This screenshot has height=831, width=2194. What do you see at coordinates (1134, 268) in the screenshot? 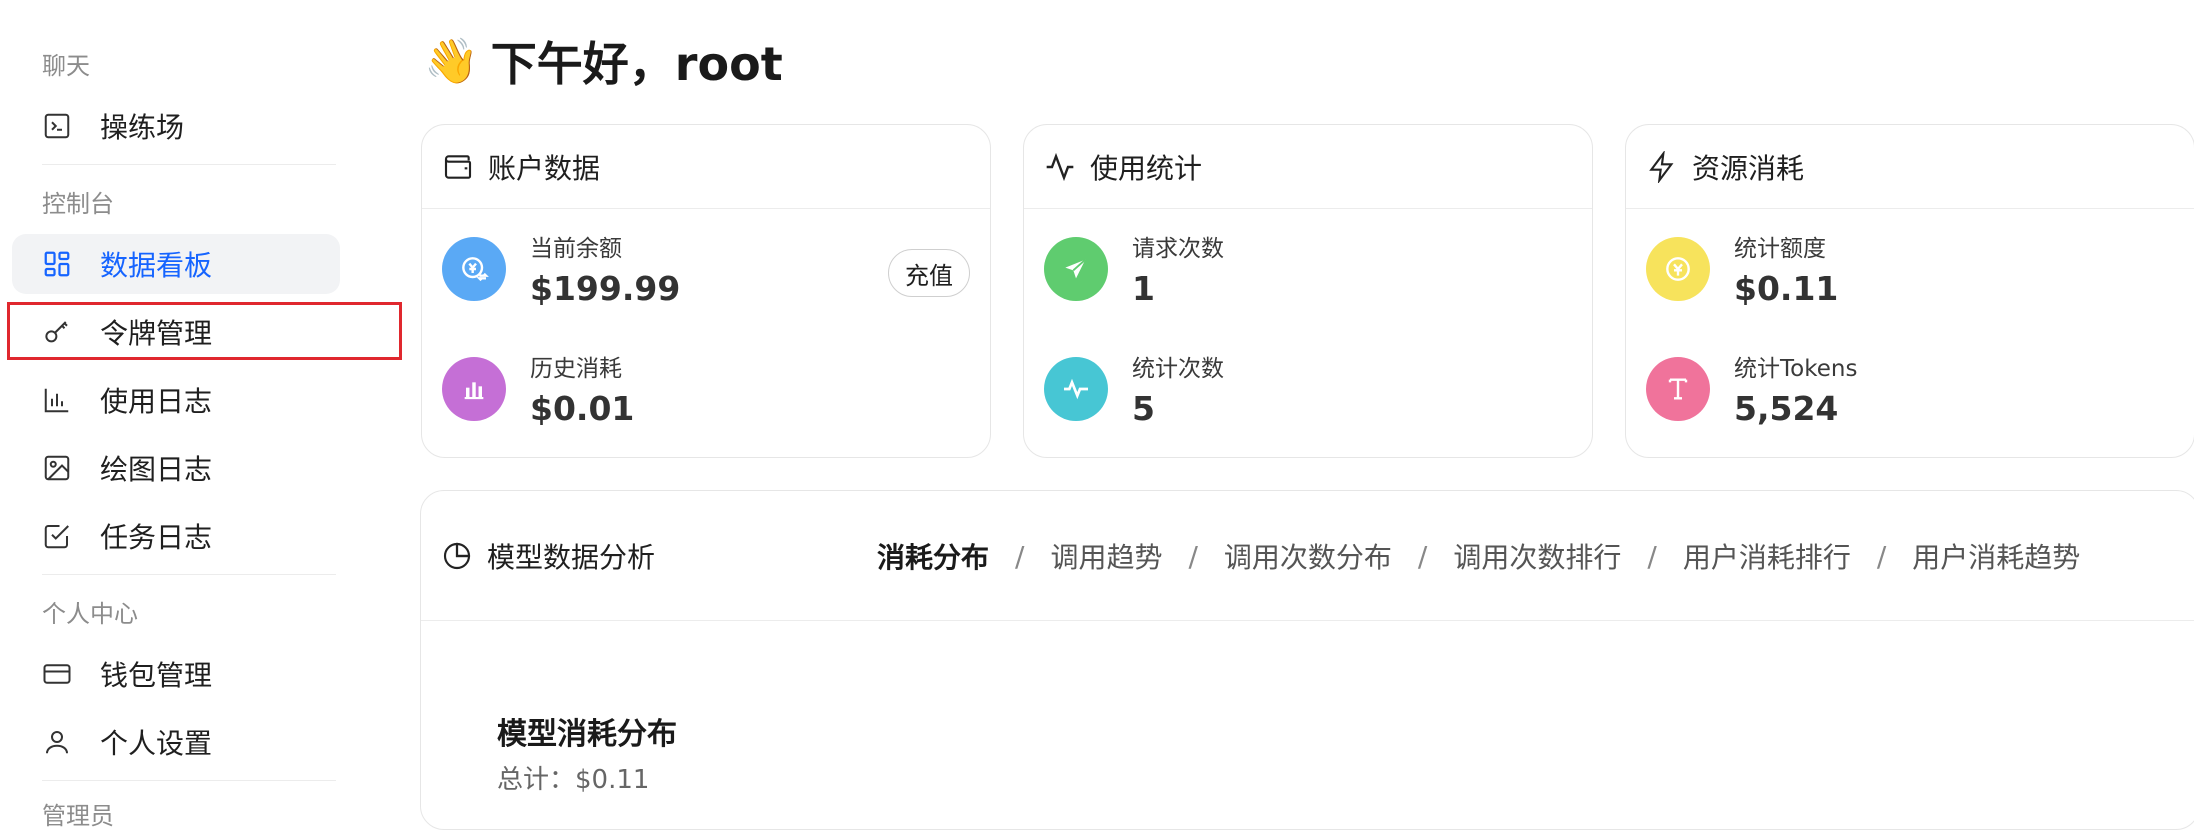
I see `requests-stat: 请求次数 1` at bounding box center [1134, 268].